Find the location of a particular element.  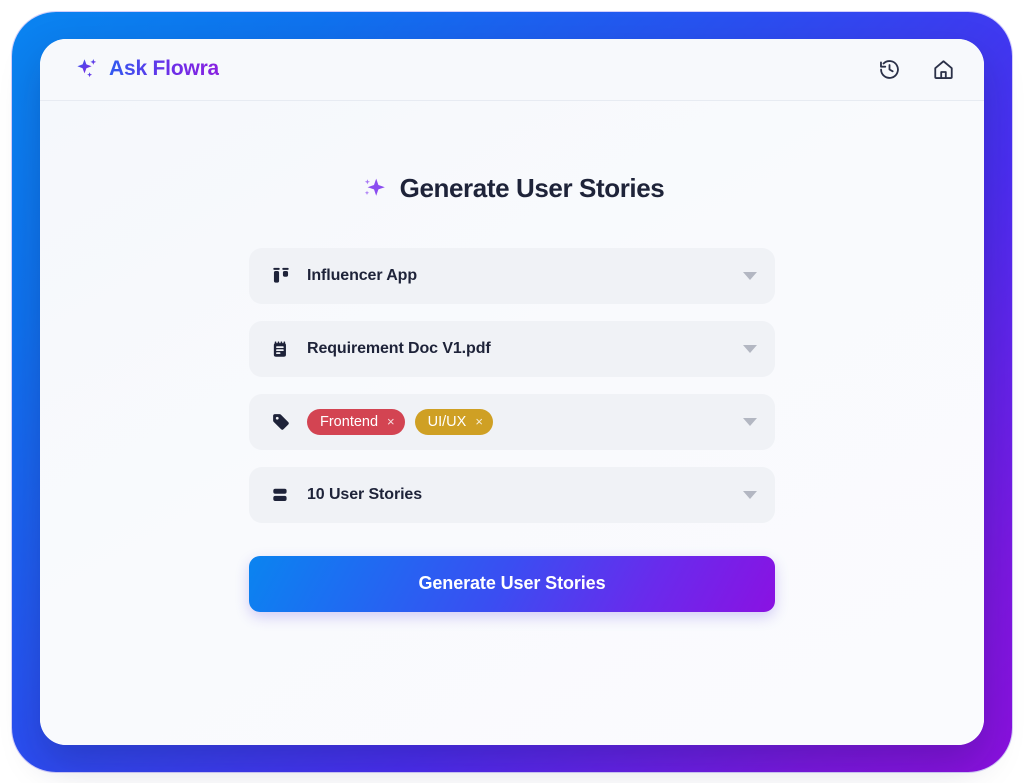

tag-chip: UI/UX × is located at coordinates (453, 421).